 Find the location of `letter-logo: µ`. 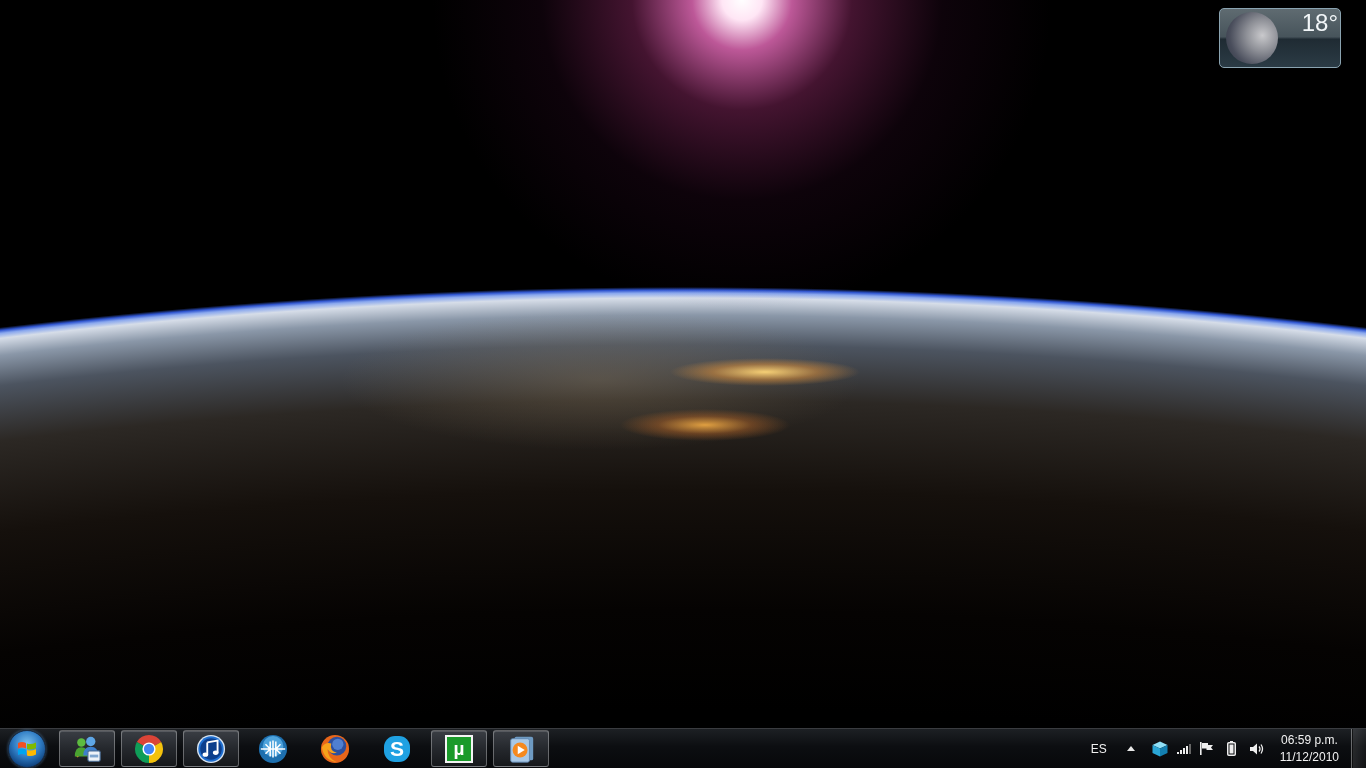

letter-logo: µ is located at coordinates (459, 748).